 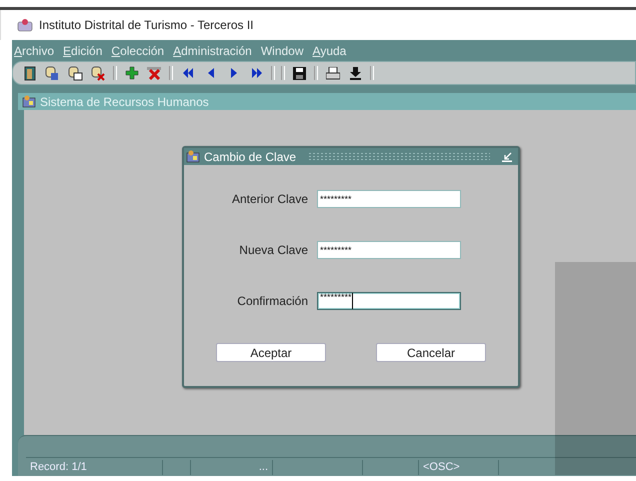 What do you see at coordinates (82, 51) in the screenshot?
I see `menu-item: Edición` at bounding box center [82, 51].